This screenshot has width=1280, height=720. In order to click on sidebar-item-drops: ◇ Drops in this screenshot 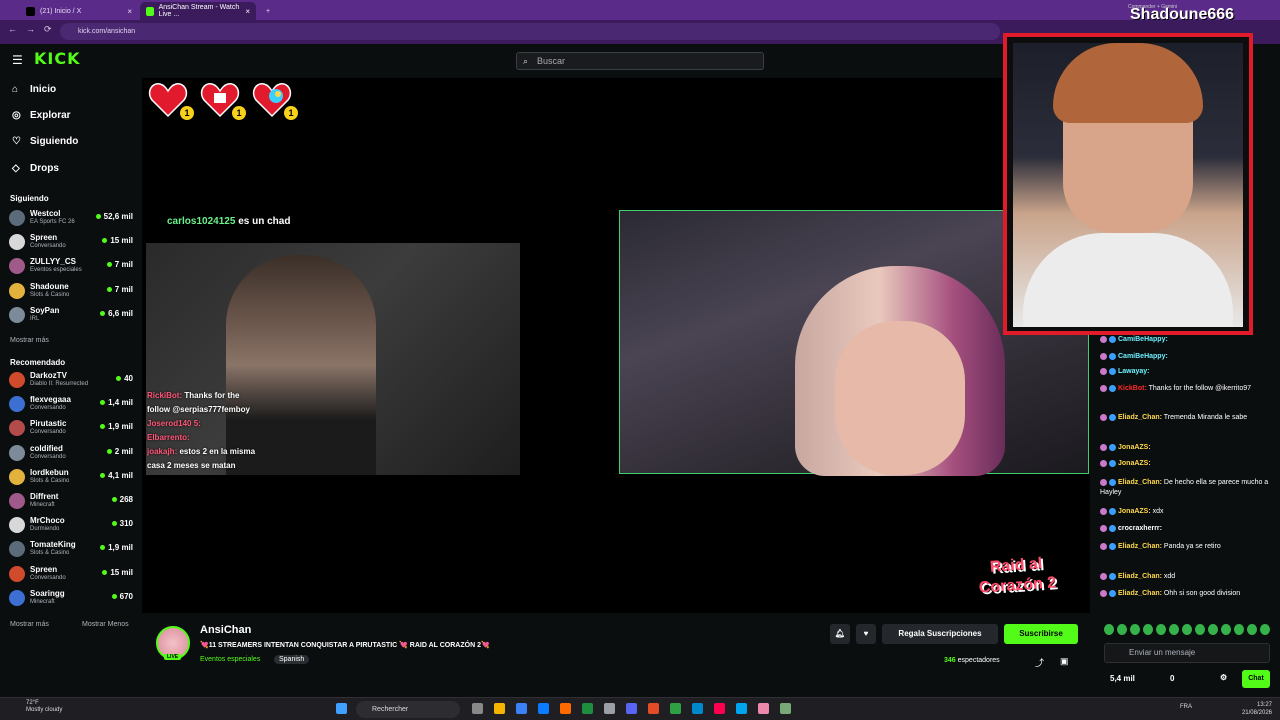, I will do `click(35, 168)`.